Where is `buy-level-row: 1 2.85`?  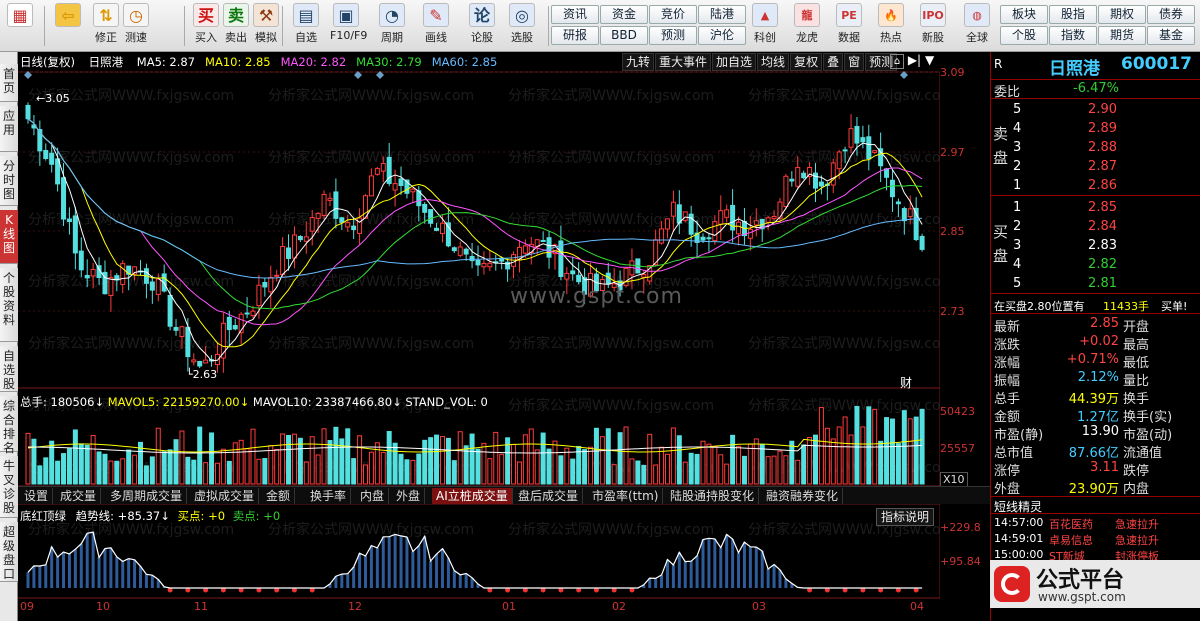 buy-level-row: 1 2.85 is located at coordinates (1095, 209).